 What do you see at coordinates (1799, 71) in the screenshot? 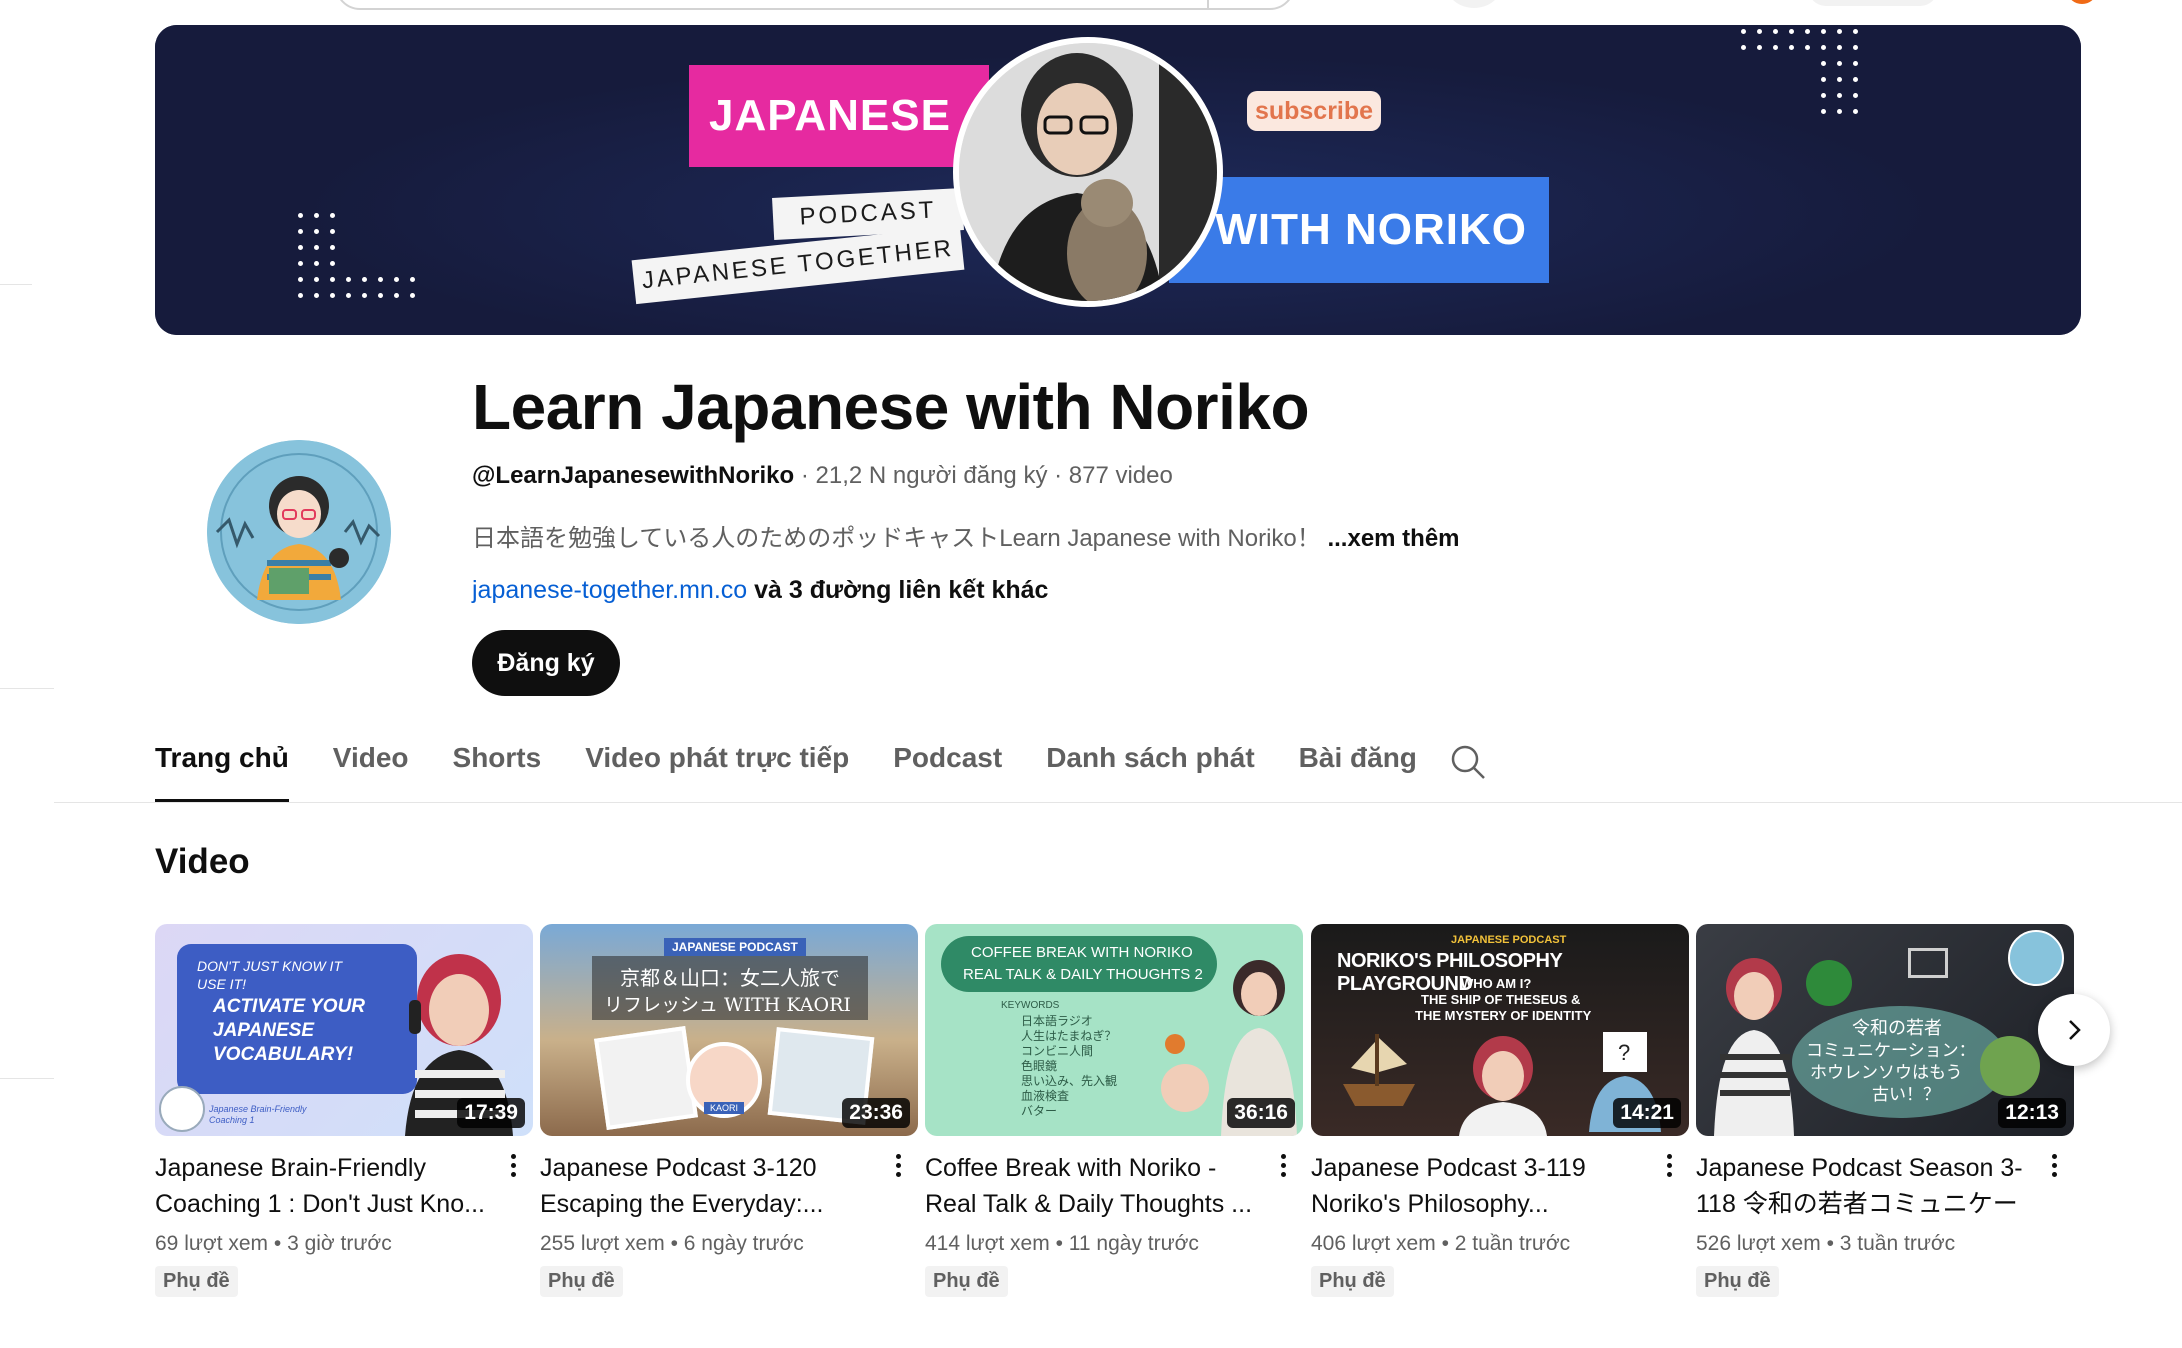
I see `banner-dots-right` at bounding box center [1799, 71].